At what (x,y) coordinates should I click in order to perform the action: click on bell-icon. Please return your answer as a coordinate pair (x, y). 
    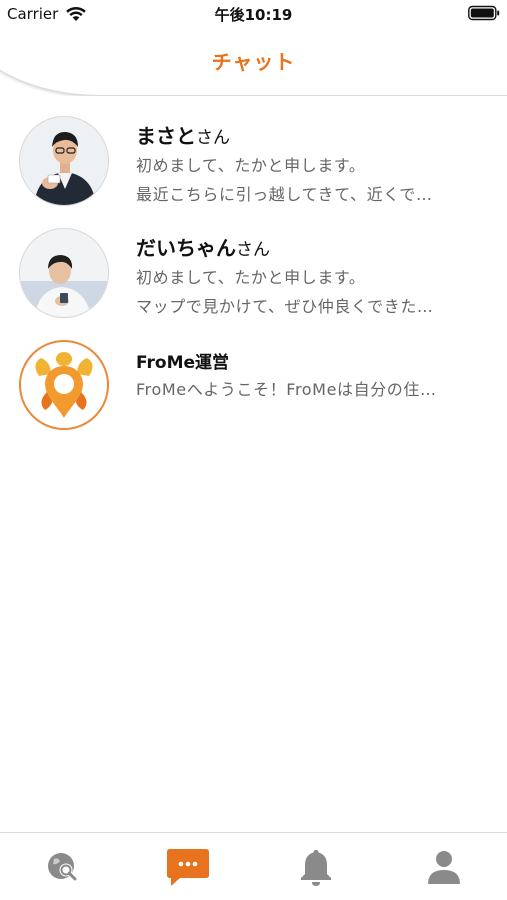
    Looking at the image, I should click on (316, 868).